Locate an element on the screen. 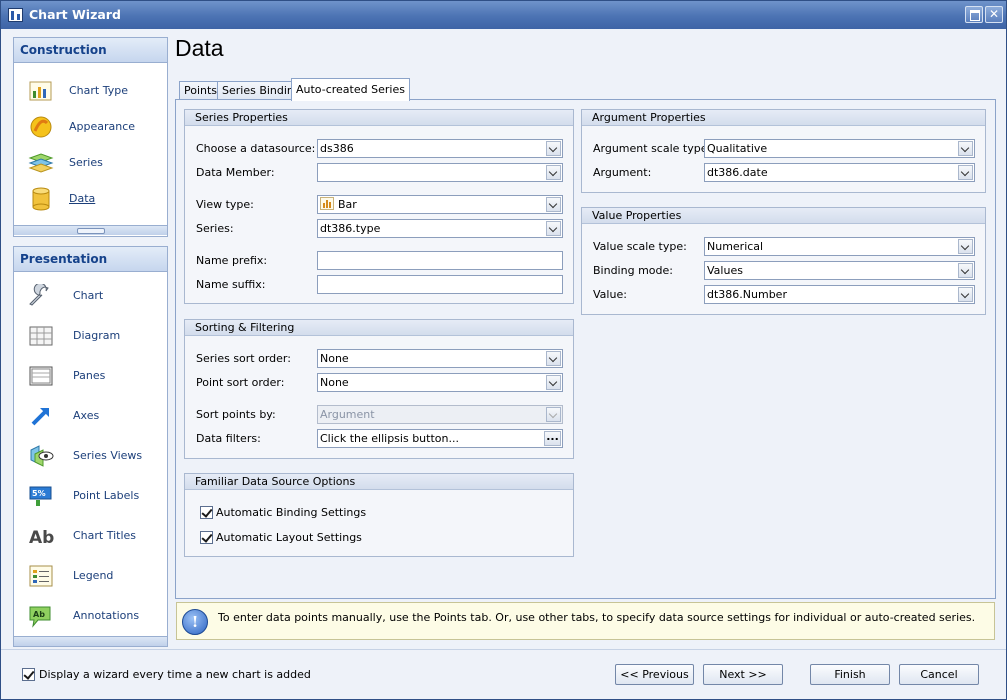 The width and height of the screenshot is (1007, 700). sorting-filtering-header: Sorting & Filtering is located at coordinates (379, 328).